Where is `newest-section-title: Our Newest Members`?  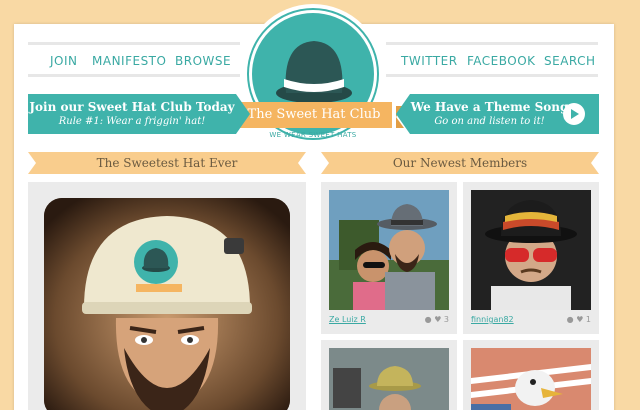 newest-section-title: Our Newest Members is located at coordinates (460, 163).